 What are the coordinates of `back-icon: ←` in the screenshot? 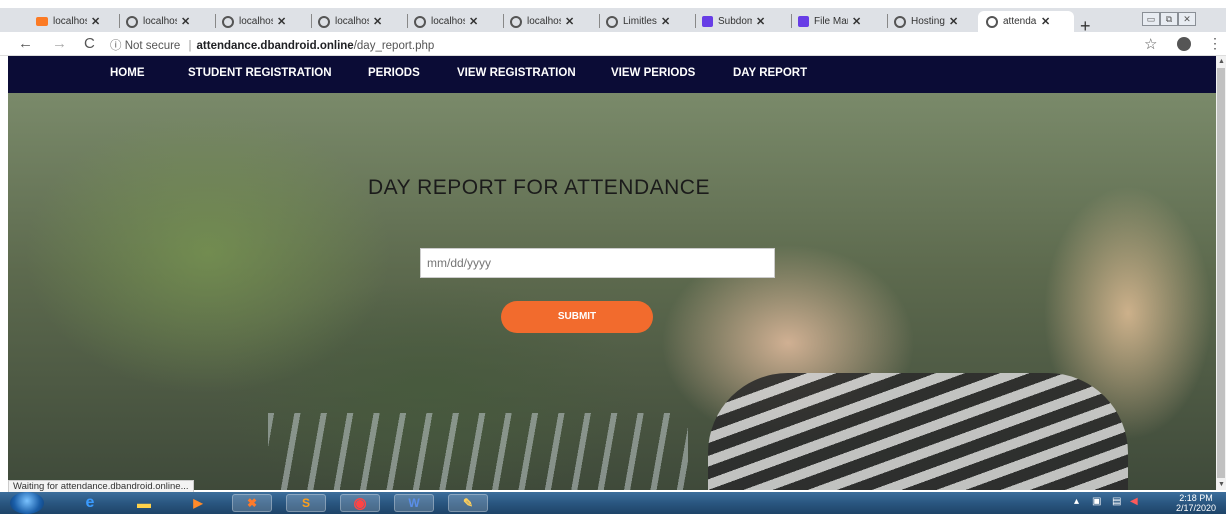 It's located at (25, 43).